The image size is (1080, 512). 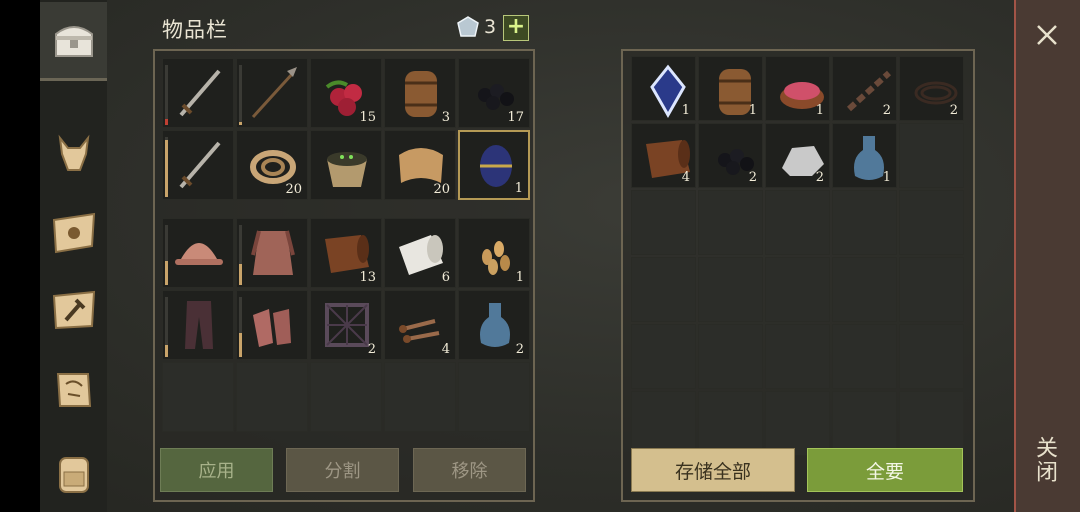 I want to click on item-count: 17, so click(x=515, y=117).